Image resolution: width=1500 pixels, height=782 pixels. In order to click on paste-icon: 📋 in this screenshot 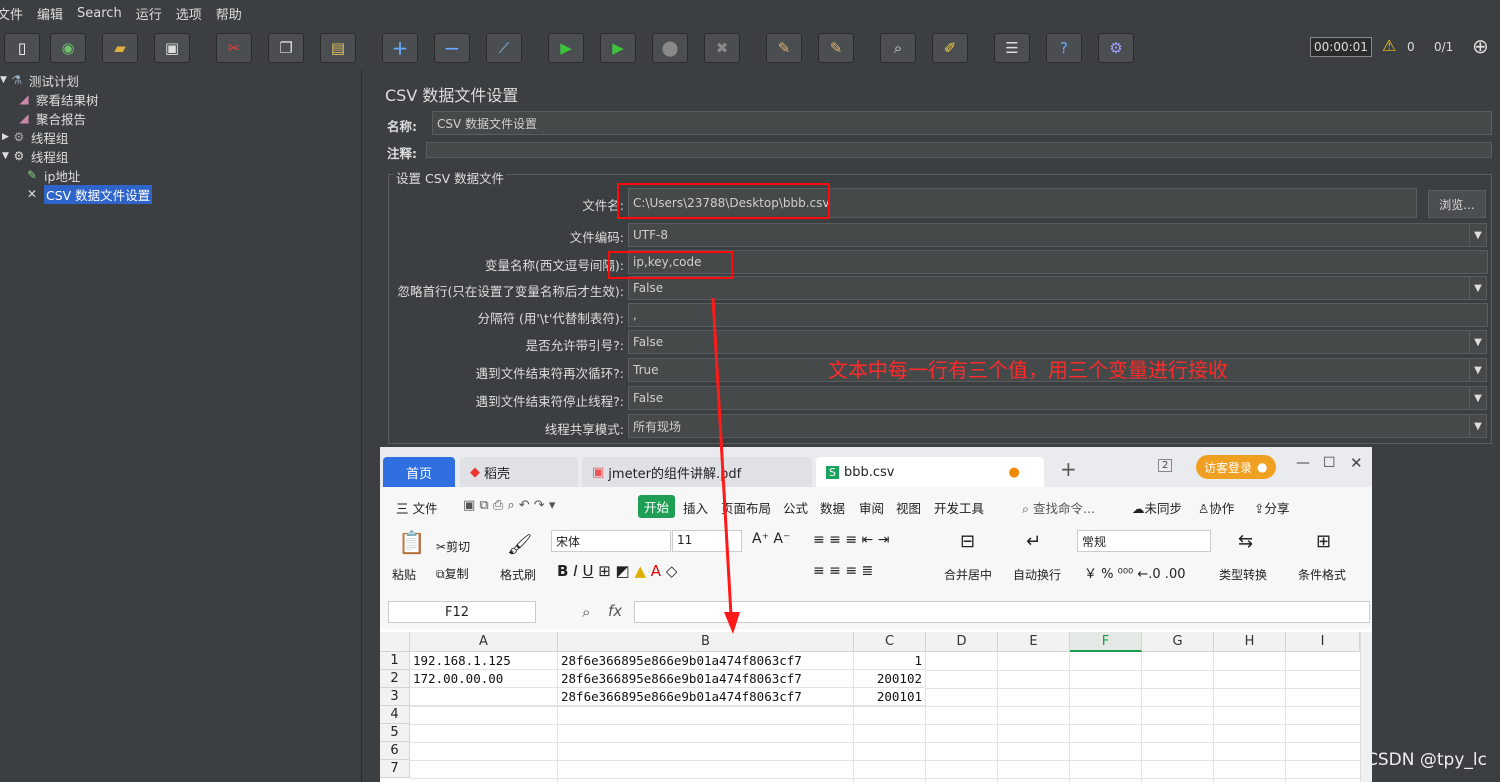, I will do `click(411, 543)`.